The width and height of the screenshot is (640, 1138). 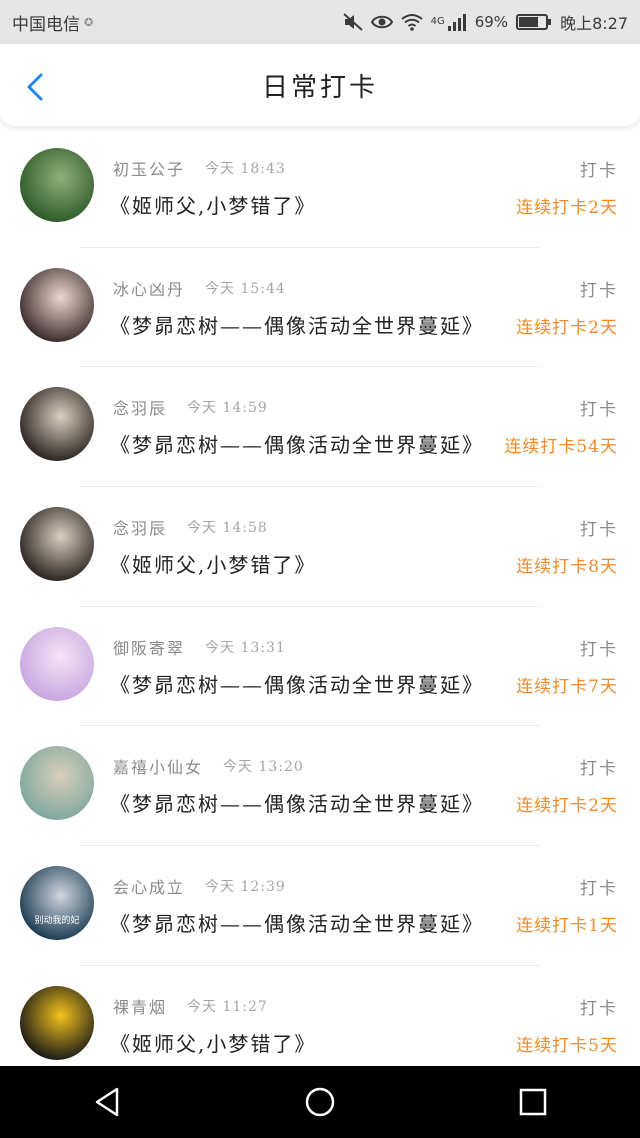 I want to click on user-name: 初玉公子, so click(x=149, y=169).